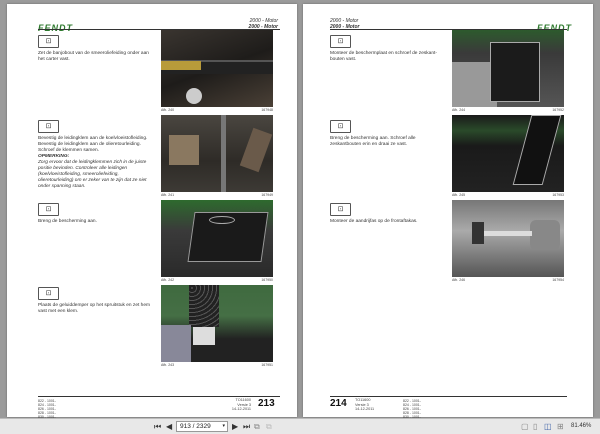 The height and width of the screenshot is (434, 600). Describe the element at coordinates (95, 214) in the screenshot. I see `step-3: ⊡ Breng de bescherming aan.` at that location.